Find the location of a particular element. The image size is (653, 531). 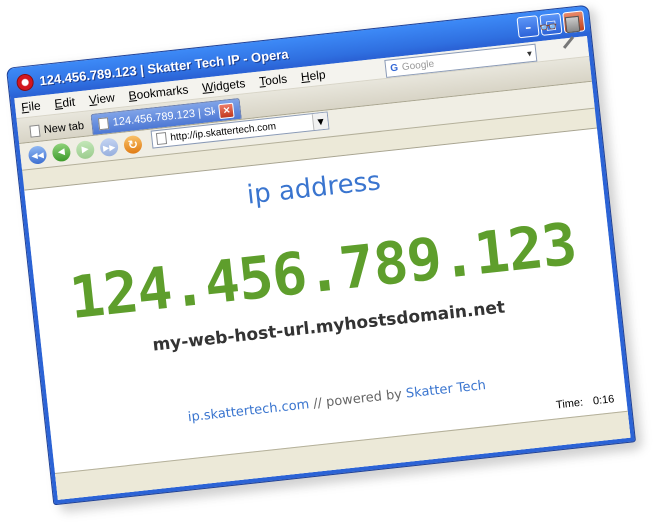

search-dropdown-icon: ▼ is located at coordinates (529, 53).